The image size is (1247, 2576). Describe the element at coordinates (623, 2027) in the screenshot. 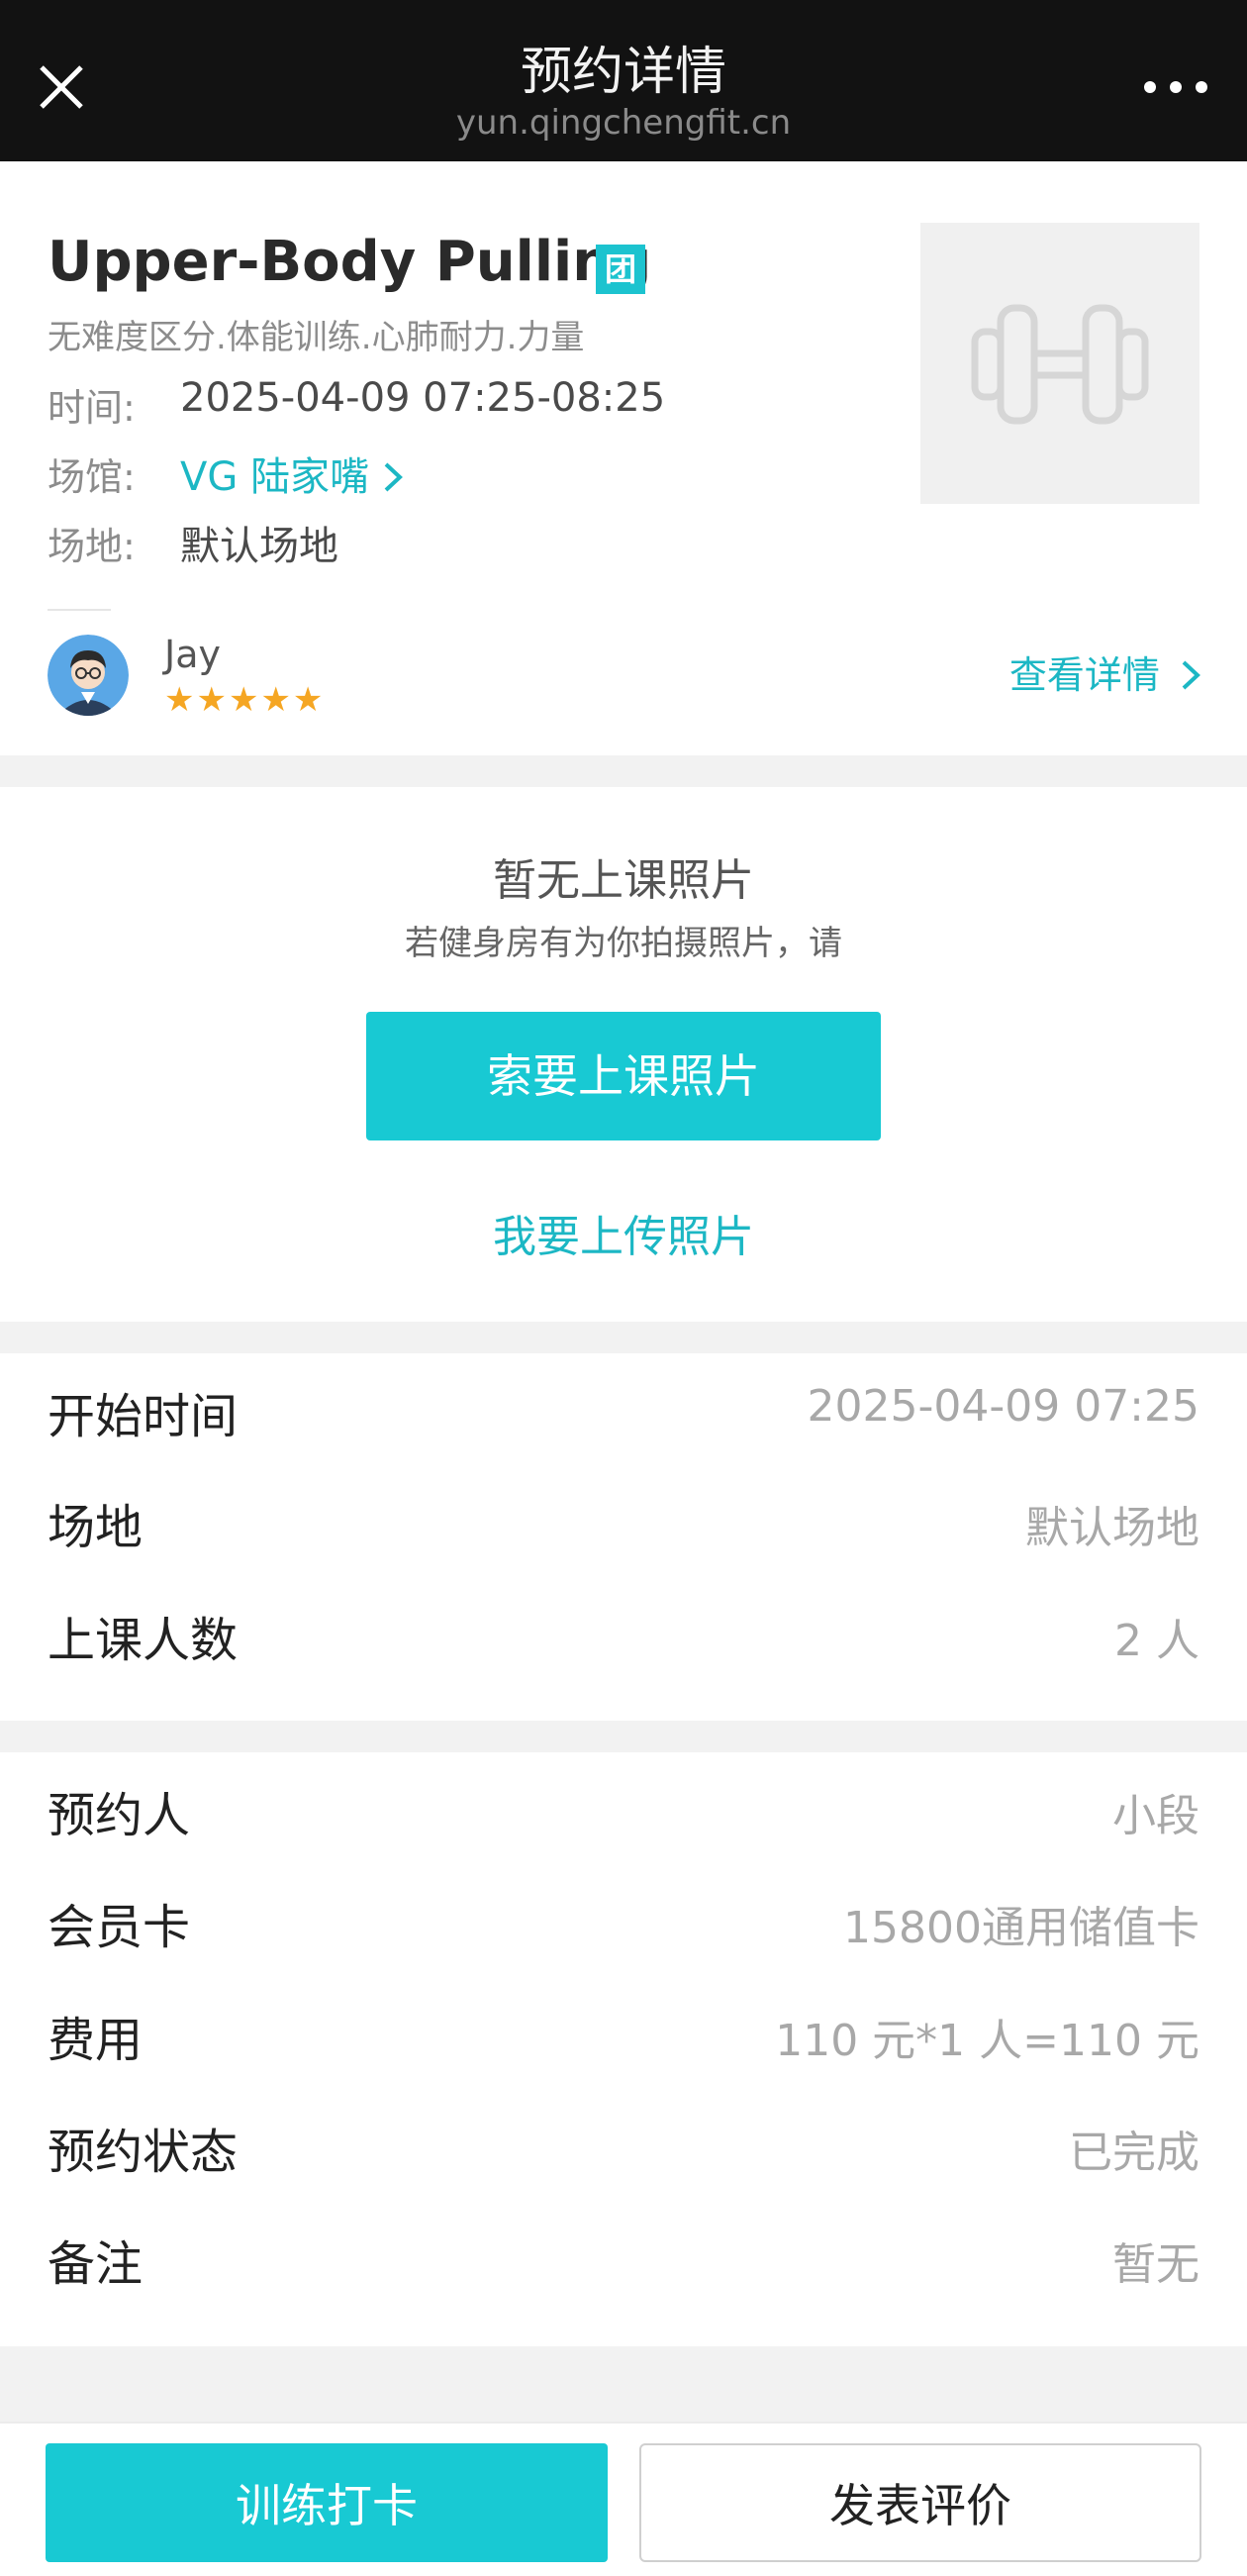

I see `info-row-fee: 费用 110 元*1 人=110 元` at that location.